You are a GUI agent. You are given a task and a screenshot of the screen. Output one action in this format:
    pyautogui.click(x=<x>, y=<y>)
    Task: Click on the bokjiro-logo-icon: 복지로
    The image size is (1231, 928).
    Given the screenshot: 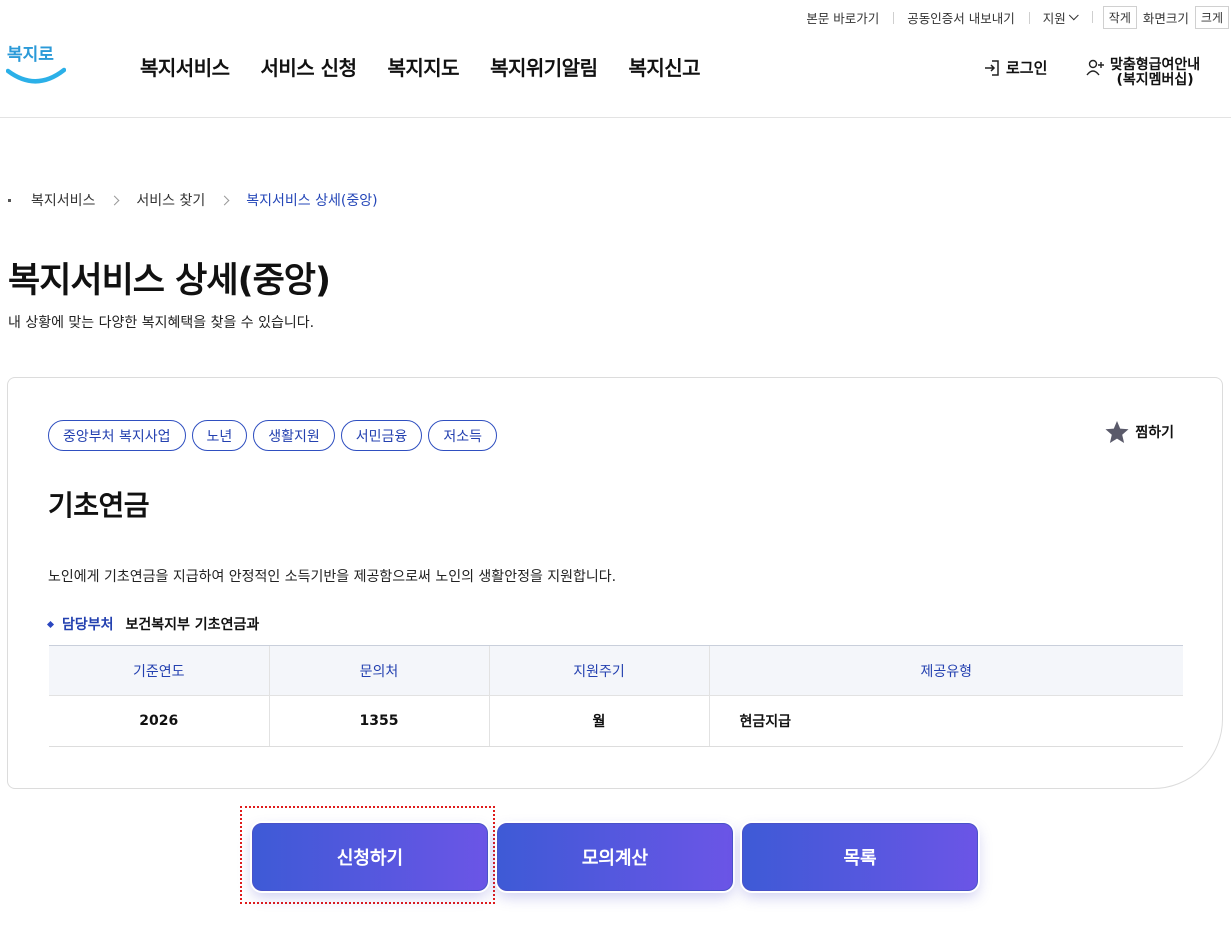 What is the action you would take?
    pyautogui.click(x=36, y=64)
    